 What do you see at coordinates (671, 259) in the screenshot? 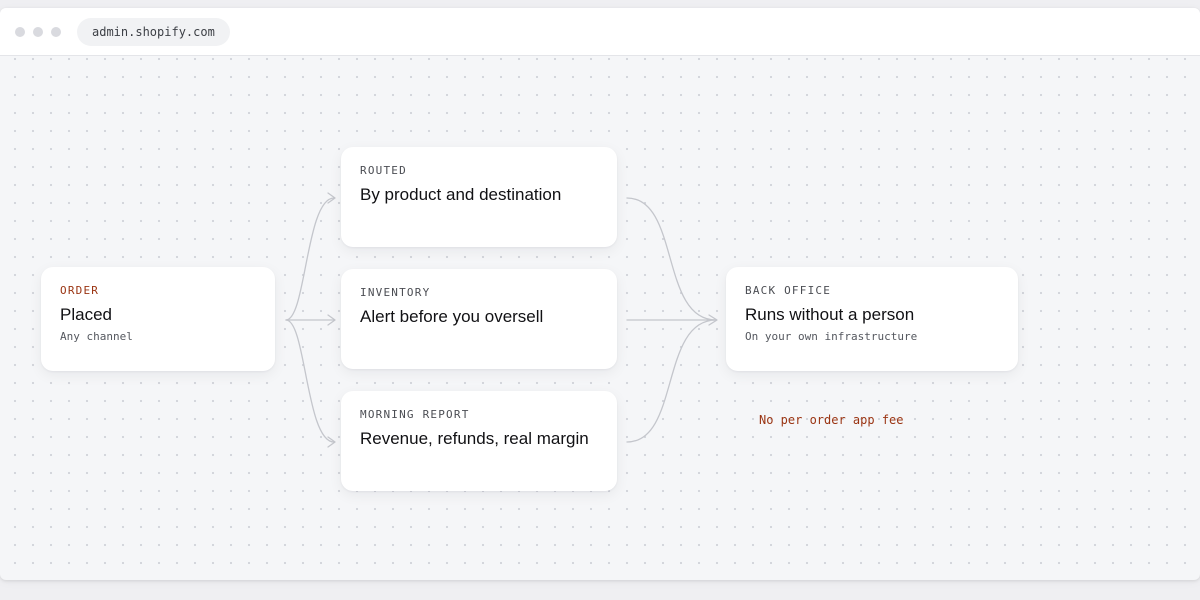
I see `connector-routed-to-back-office` at bounding box center [671, 259].